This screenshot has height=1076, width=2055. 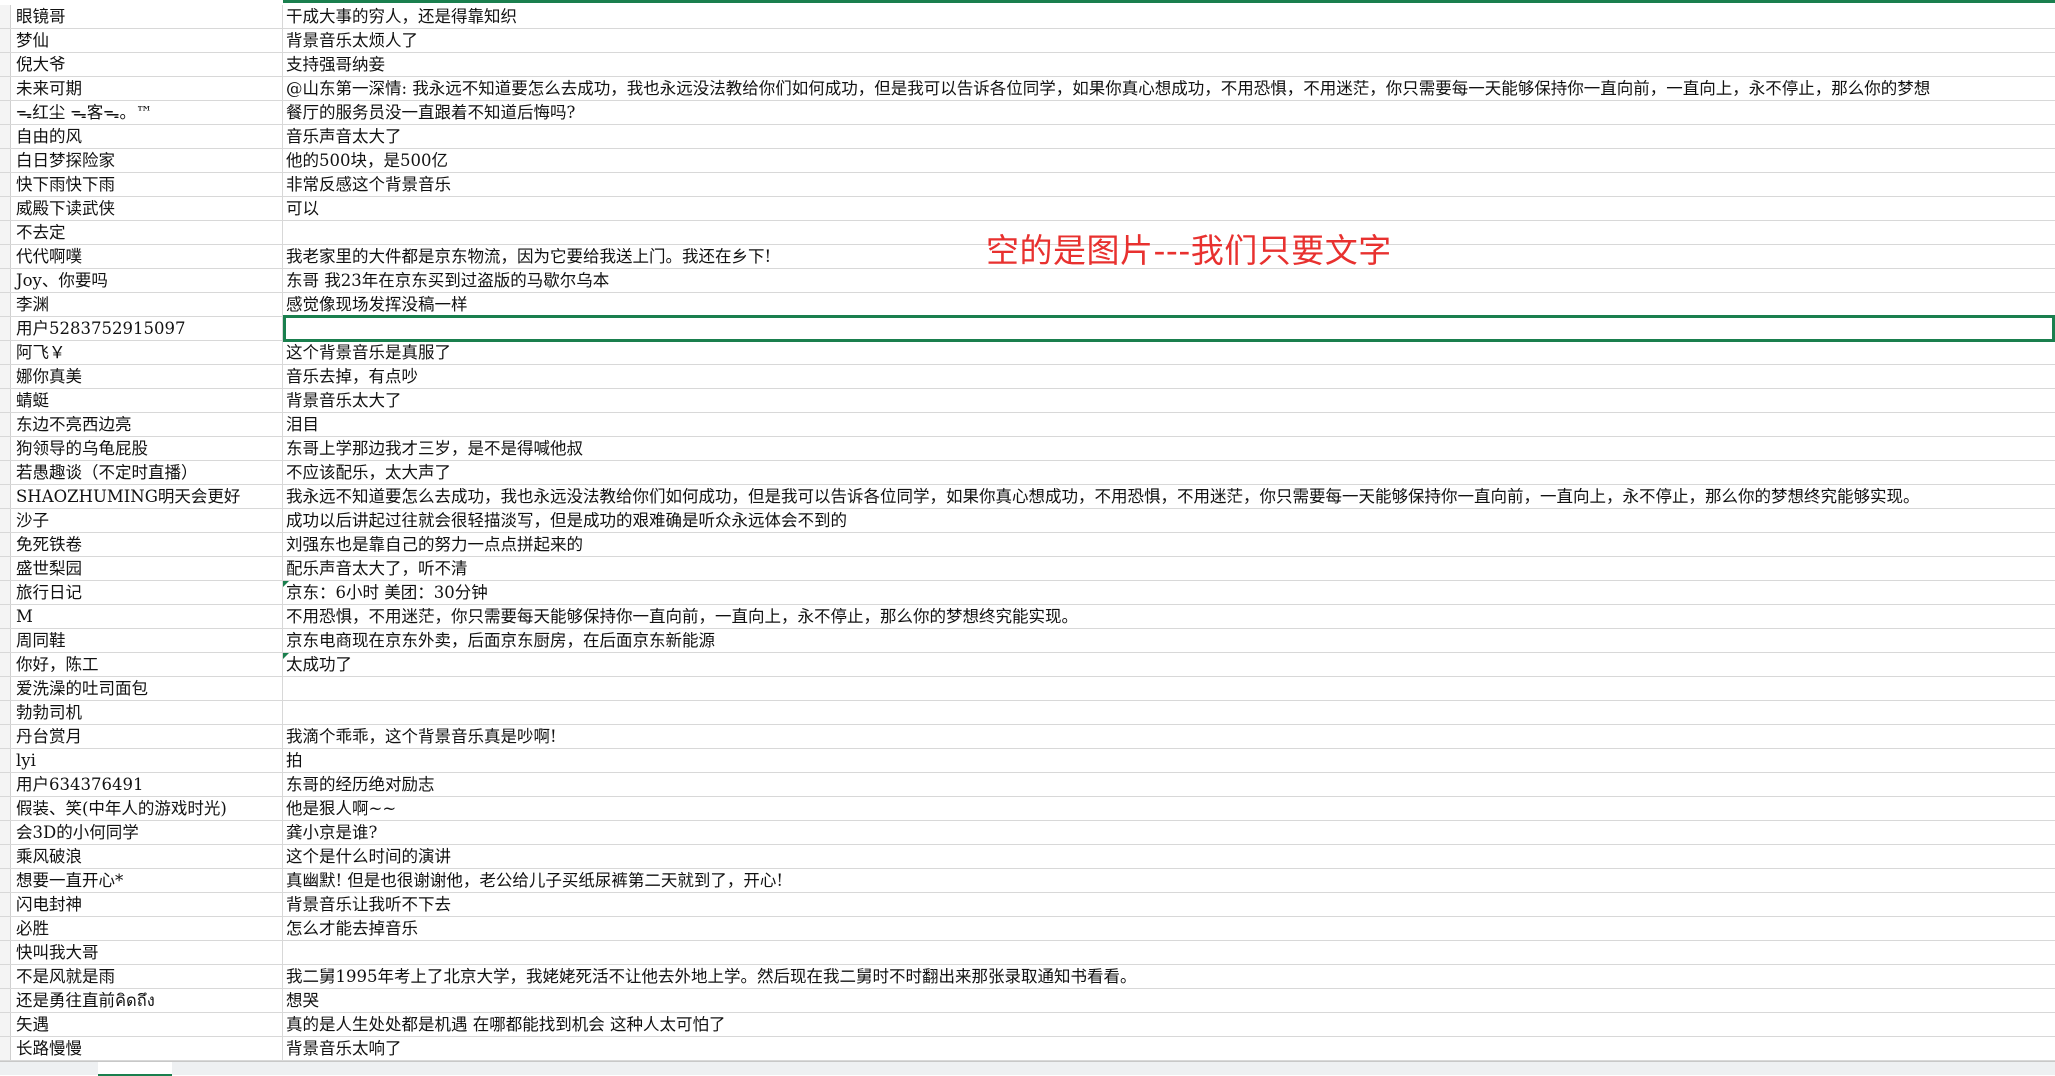 What do you see at coordinates (1169, 136) in the screenshot?
I see `comment-cell: 音乐声音太大了` at bounding box center [1169, 136].